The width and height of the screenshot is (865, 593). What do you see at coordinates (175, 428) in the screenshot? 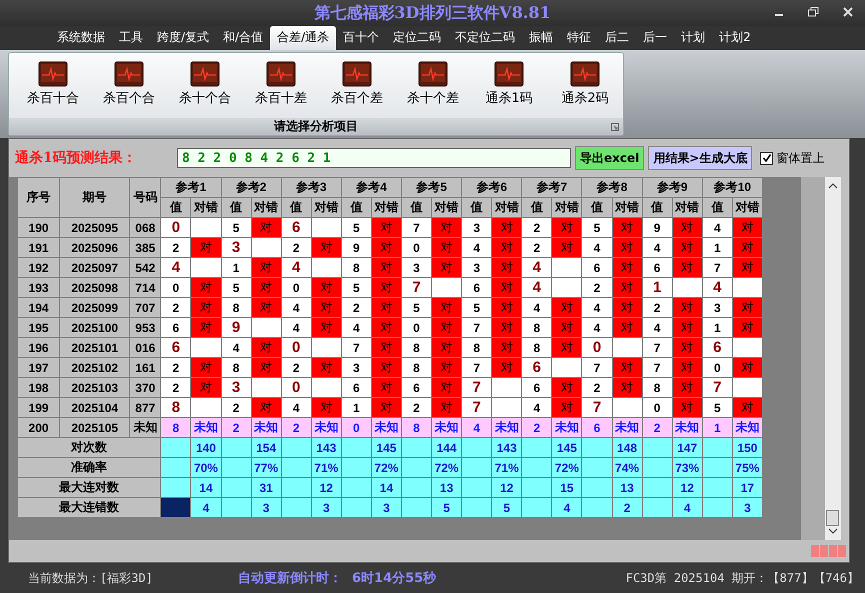
I see `table-cell: 8` at bounding box center [175, 428].